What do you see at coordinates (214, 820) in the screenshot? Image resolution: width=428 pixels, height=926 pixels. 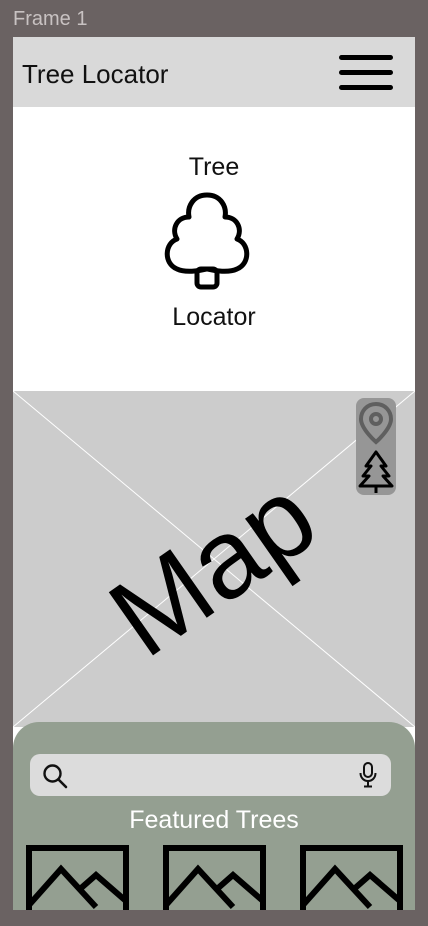 I see `featured-trees-title: Featured Trees` at bounding box center [214, 820].